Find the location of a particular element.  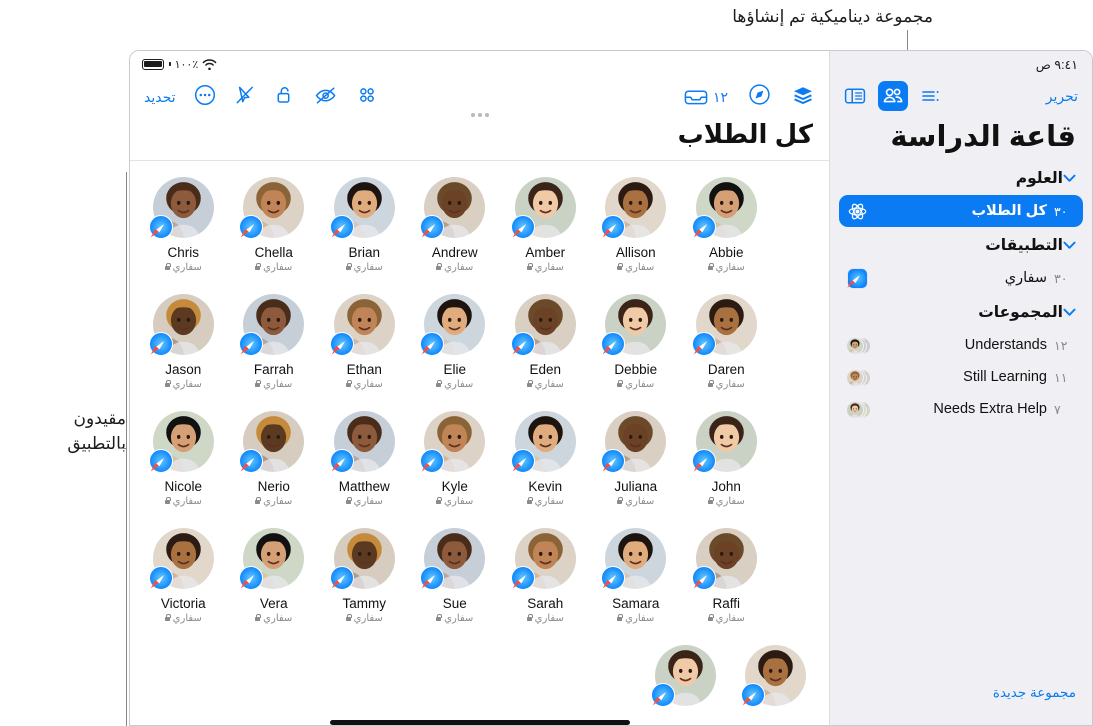

compass-icon is located at coordinates (759, 97).